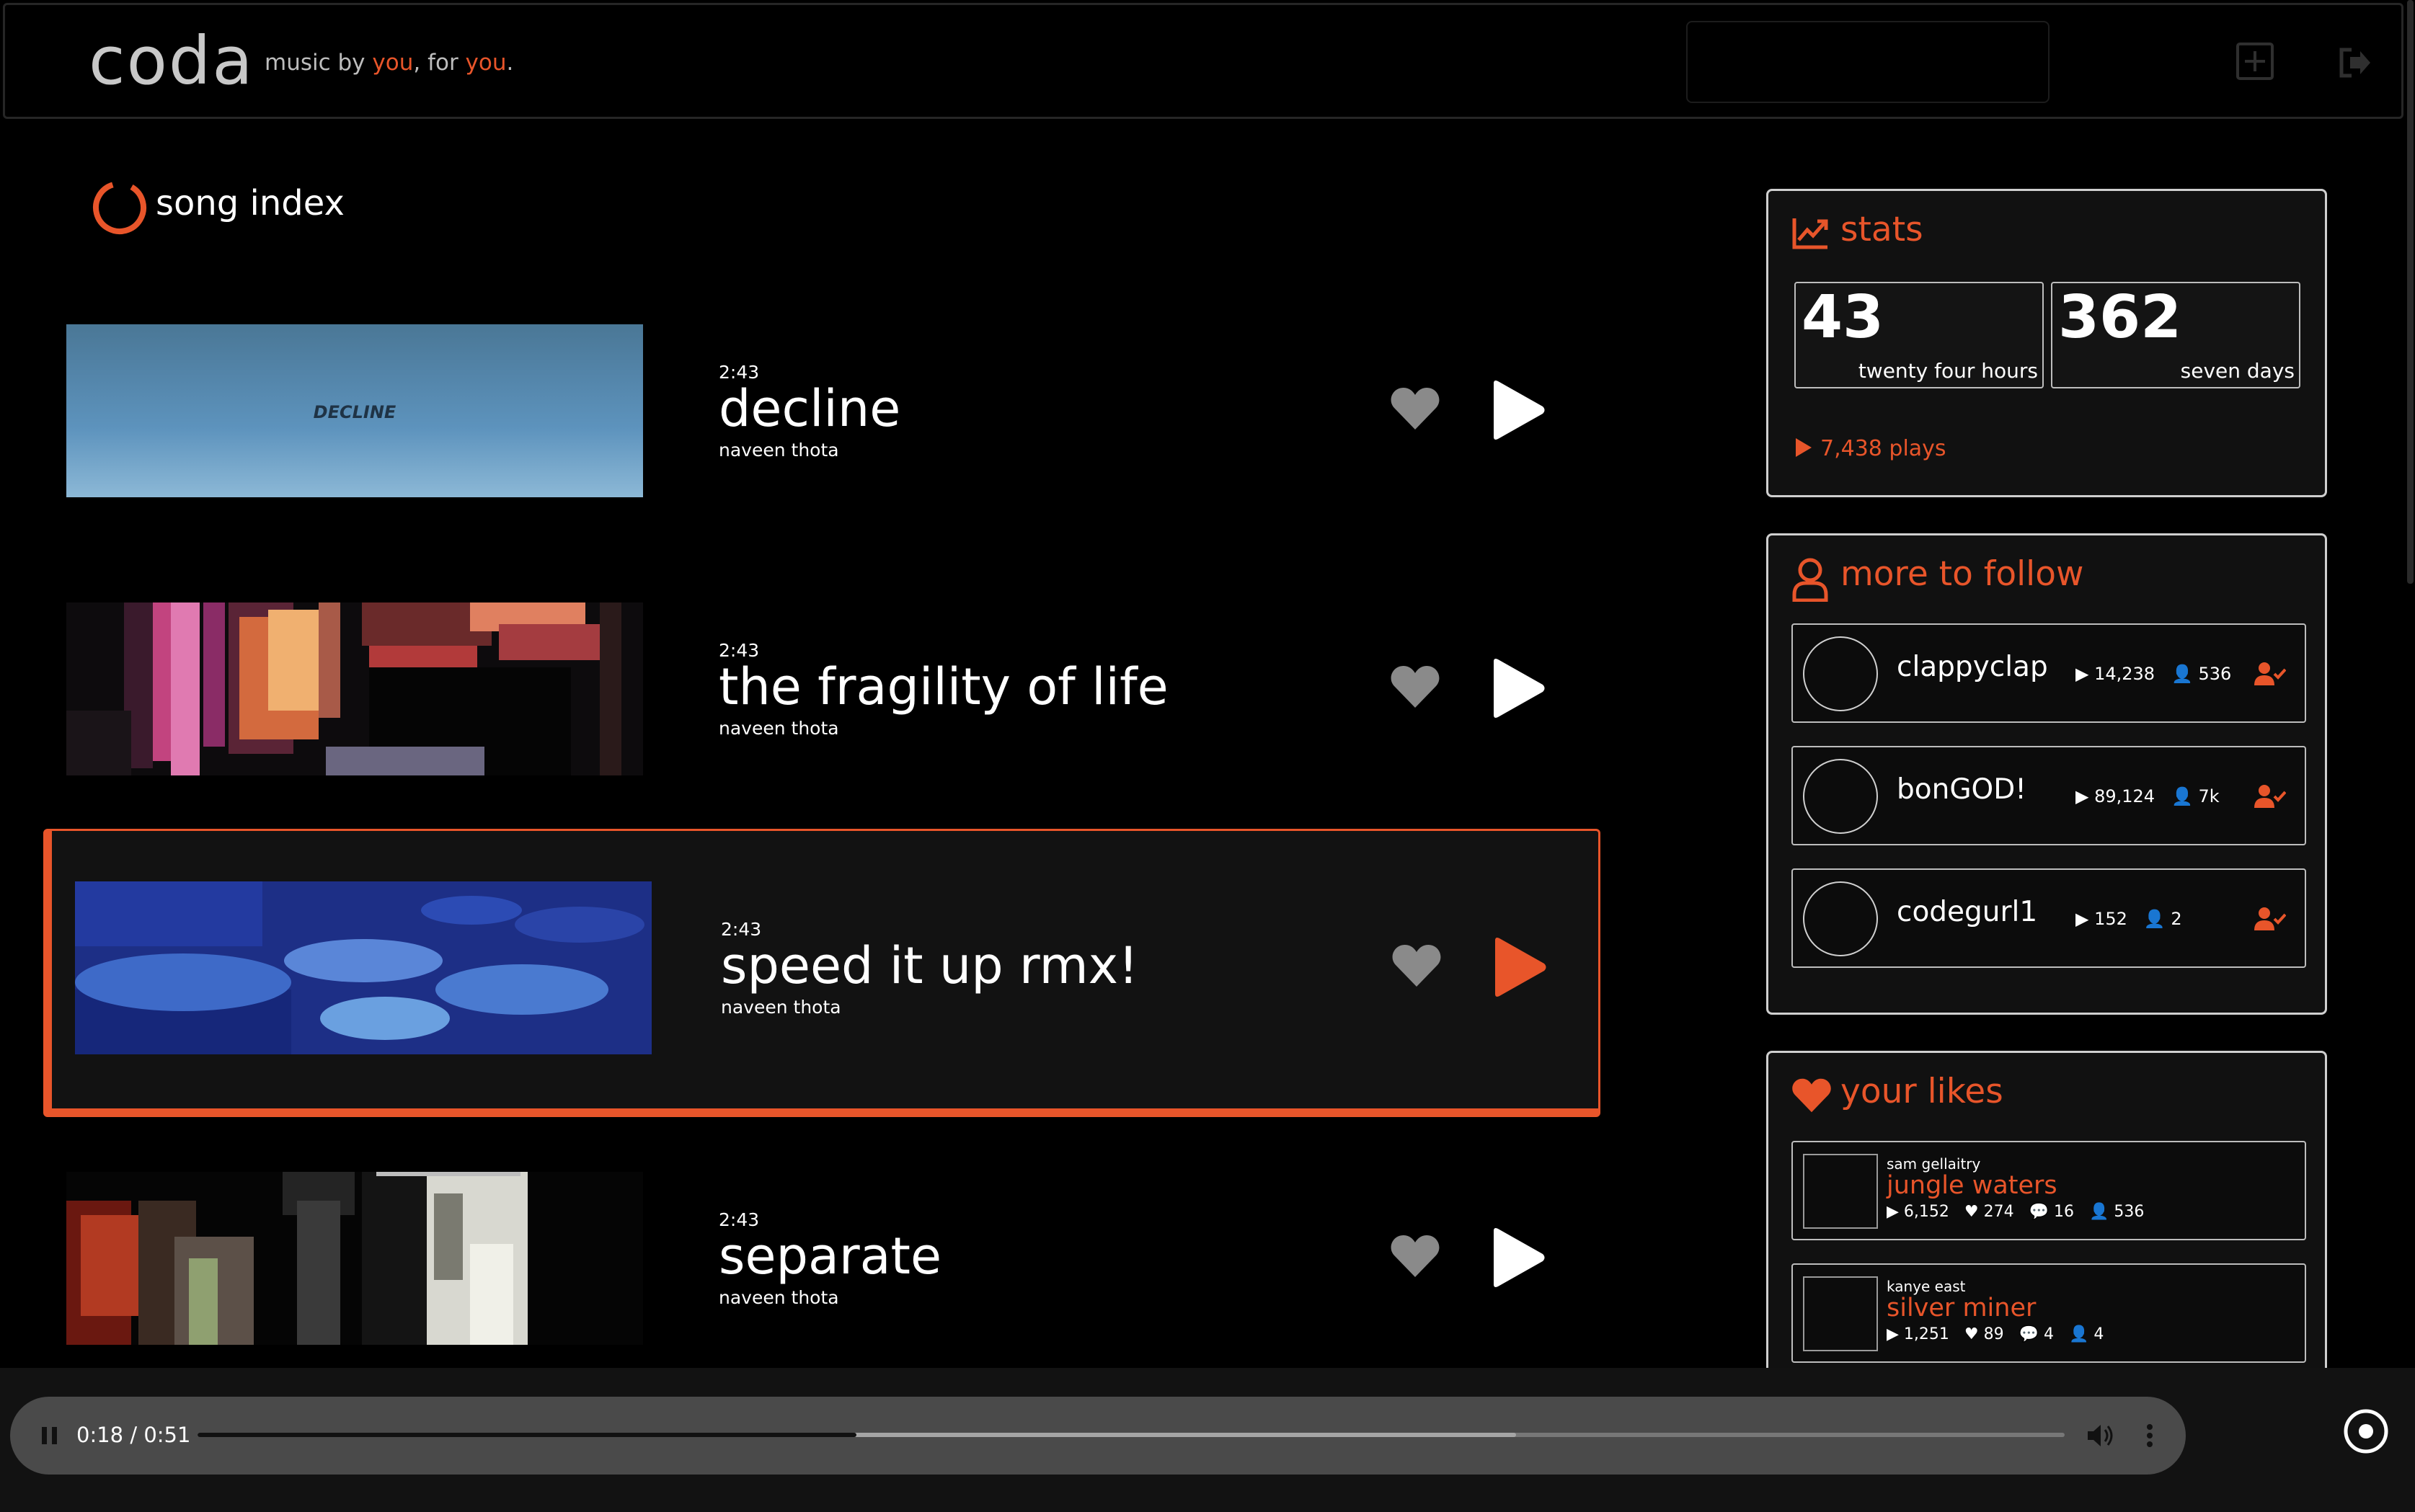  I want to click on user-name: bonGOD!, so click(1961, 790).